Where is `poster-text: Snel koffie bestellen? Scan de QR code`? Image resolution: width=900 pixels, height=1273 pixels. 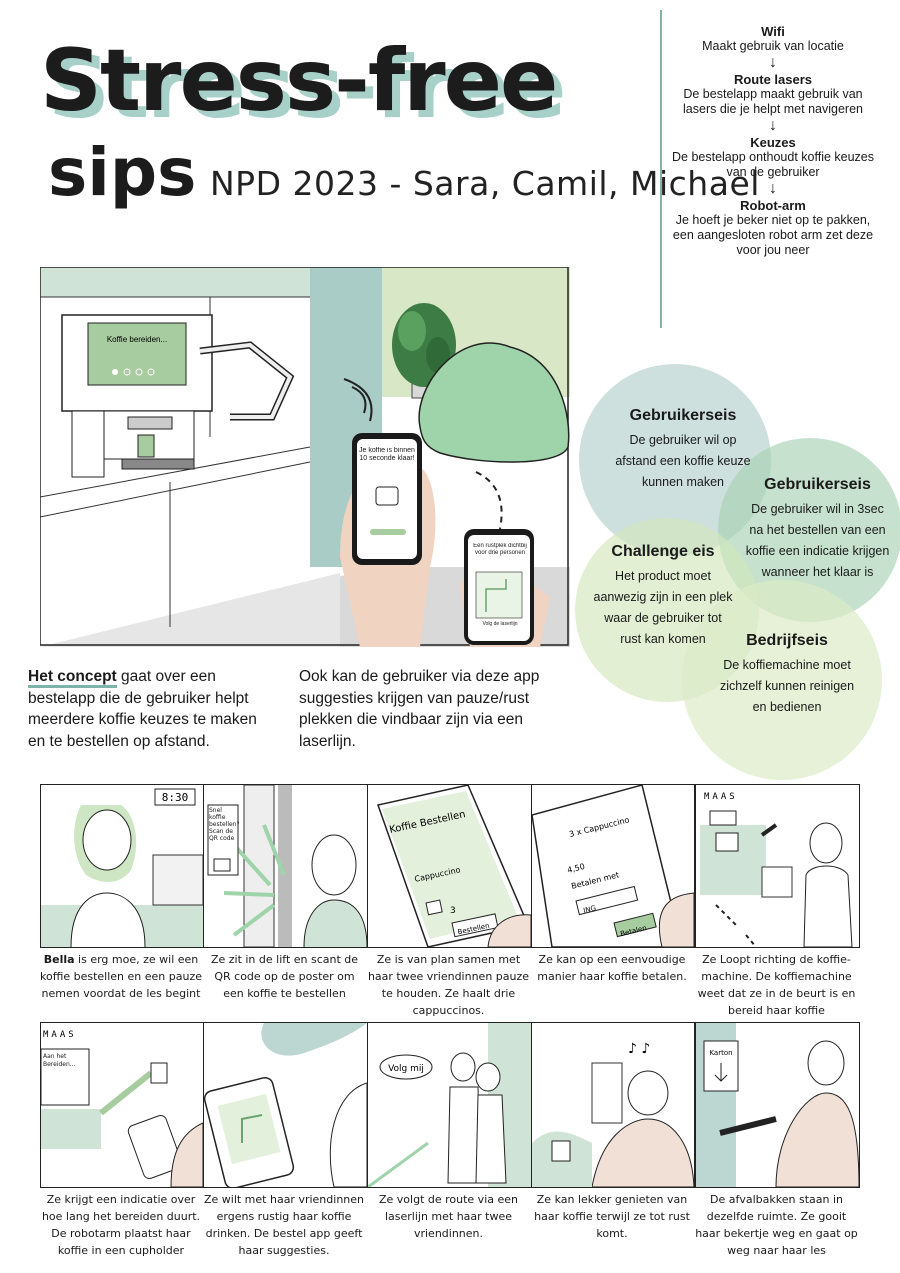 poster-text: Snel koffie bestellen? Scan de QR code is located at coordinates (224, 824).